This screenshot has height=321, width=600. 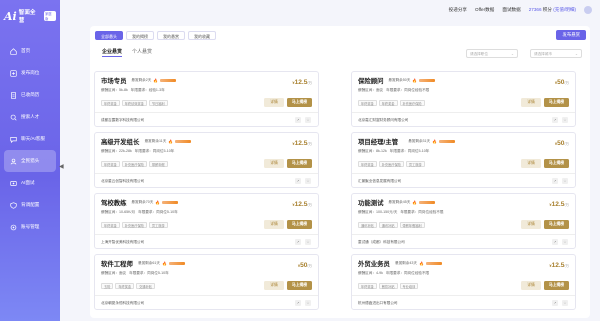 What do you see at coordinates (61, 166) in the screenshot?
I see `collapse-sidebar-icon: ◀` at bounding box center [61, 166].